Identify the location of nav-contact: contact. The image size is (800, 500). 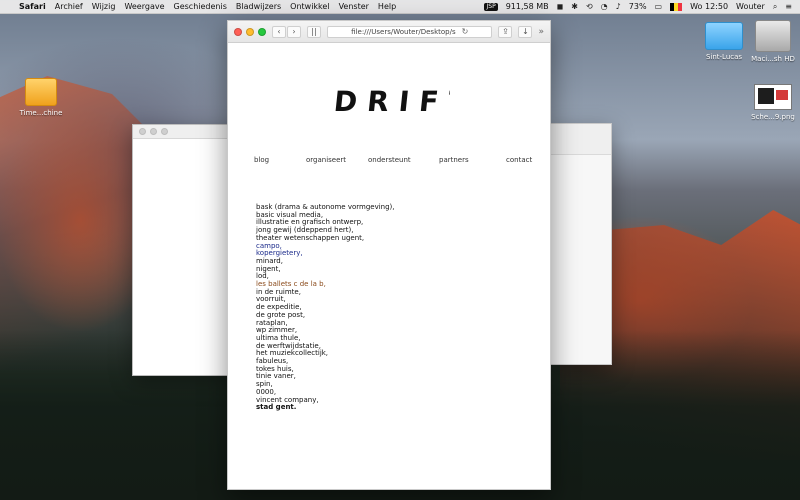
(519, 160).